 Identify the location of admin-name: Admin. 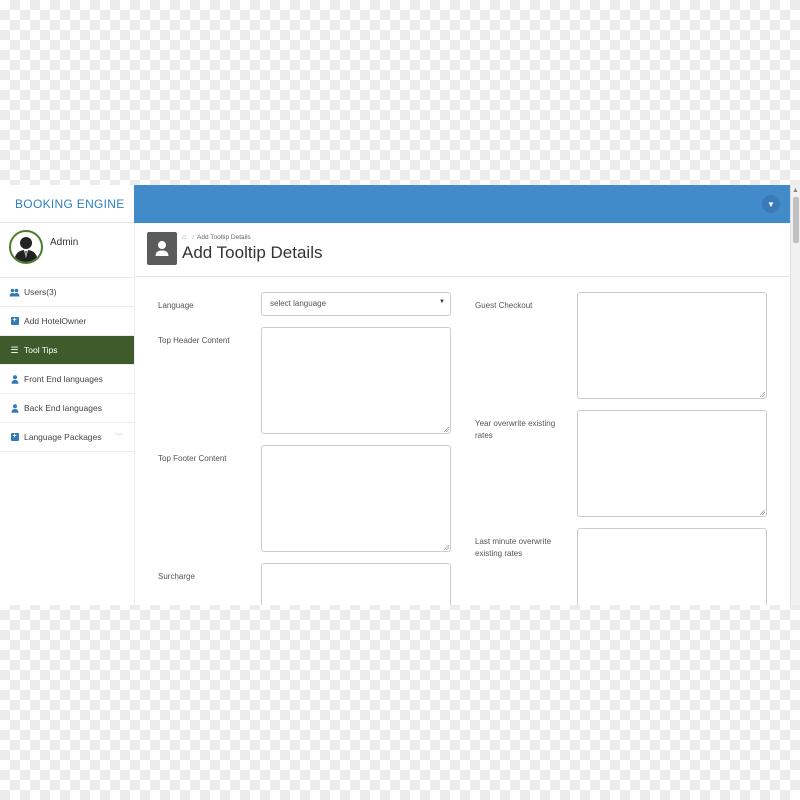
(64, 242).